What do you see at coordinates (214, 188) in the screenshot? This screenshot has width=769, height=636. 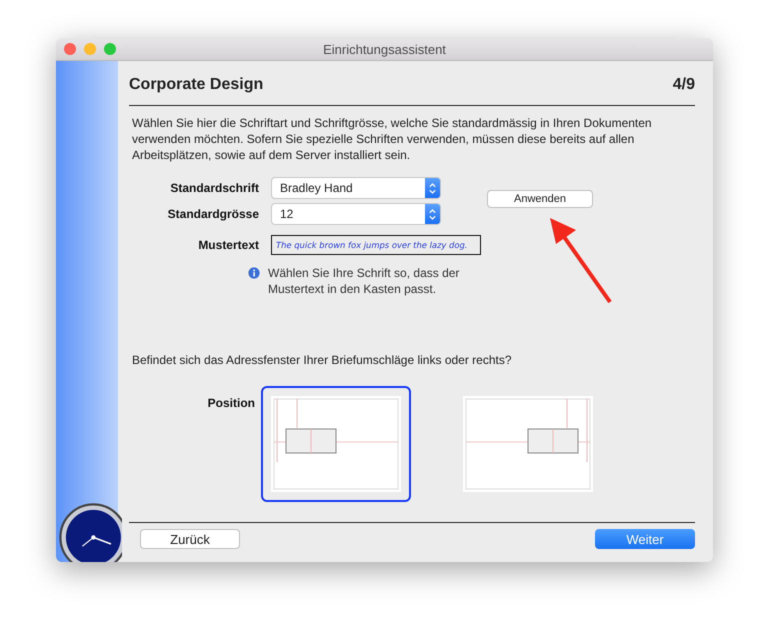 I see `field-label: Standardschrift` at bounding box center [214, 188].